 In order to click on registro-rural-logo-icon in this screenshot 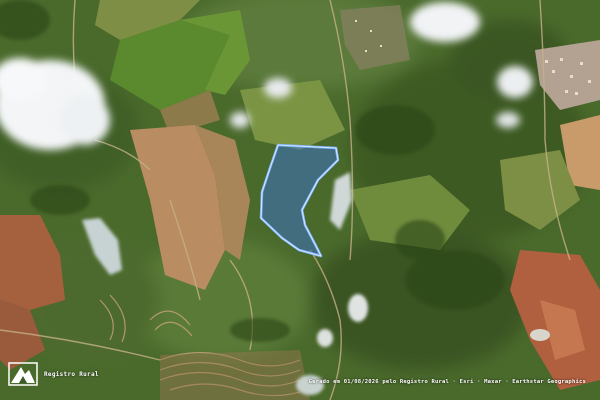, I will do `click(23, 374)`.